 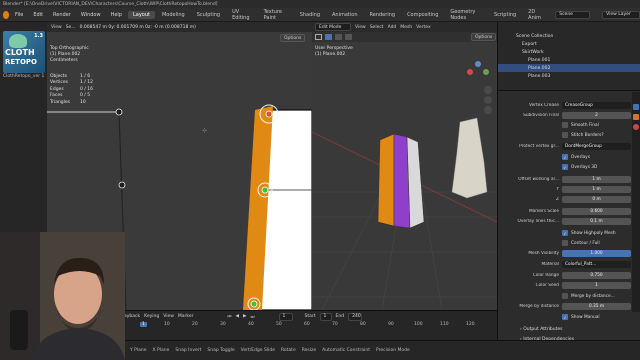 I want to click on show-highpoly-checkbox: ✓ Show Highpoly Mesh, so click(x=589, y=233).